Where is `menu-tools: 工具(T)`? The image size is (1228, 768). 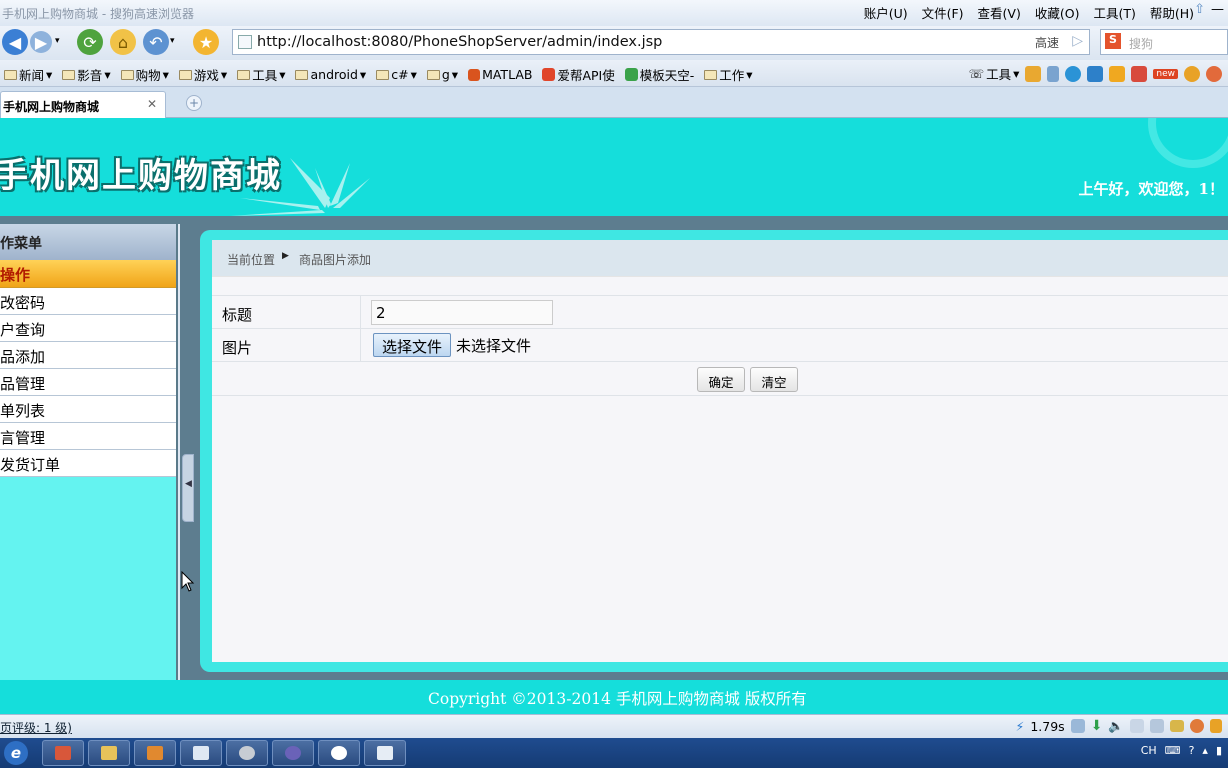 menu-tools: 工具(T) is located at coordinates (1114, 12).